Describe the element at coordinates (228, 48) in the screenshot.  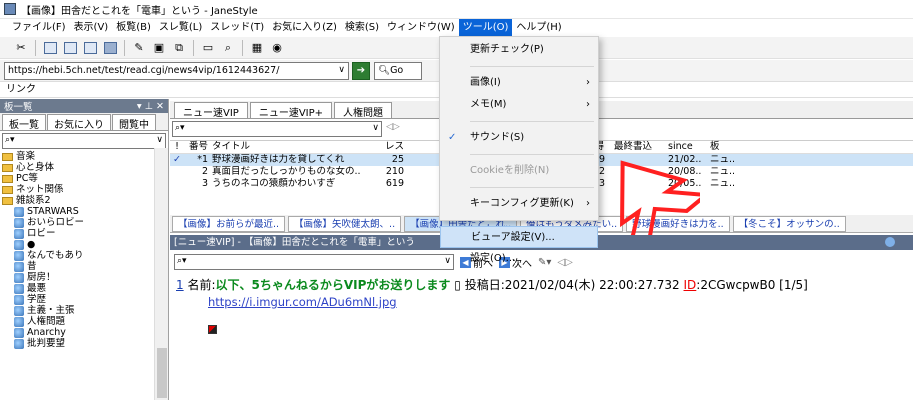
I see `search-icon: ⌕` at that location.